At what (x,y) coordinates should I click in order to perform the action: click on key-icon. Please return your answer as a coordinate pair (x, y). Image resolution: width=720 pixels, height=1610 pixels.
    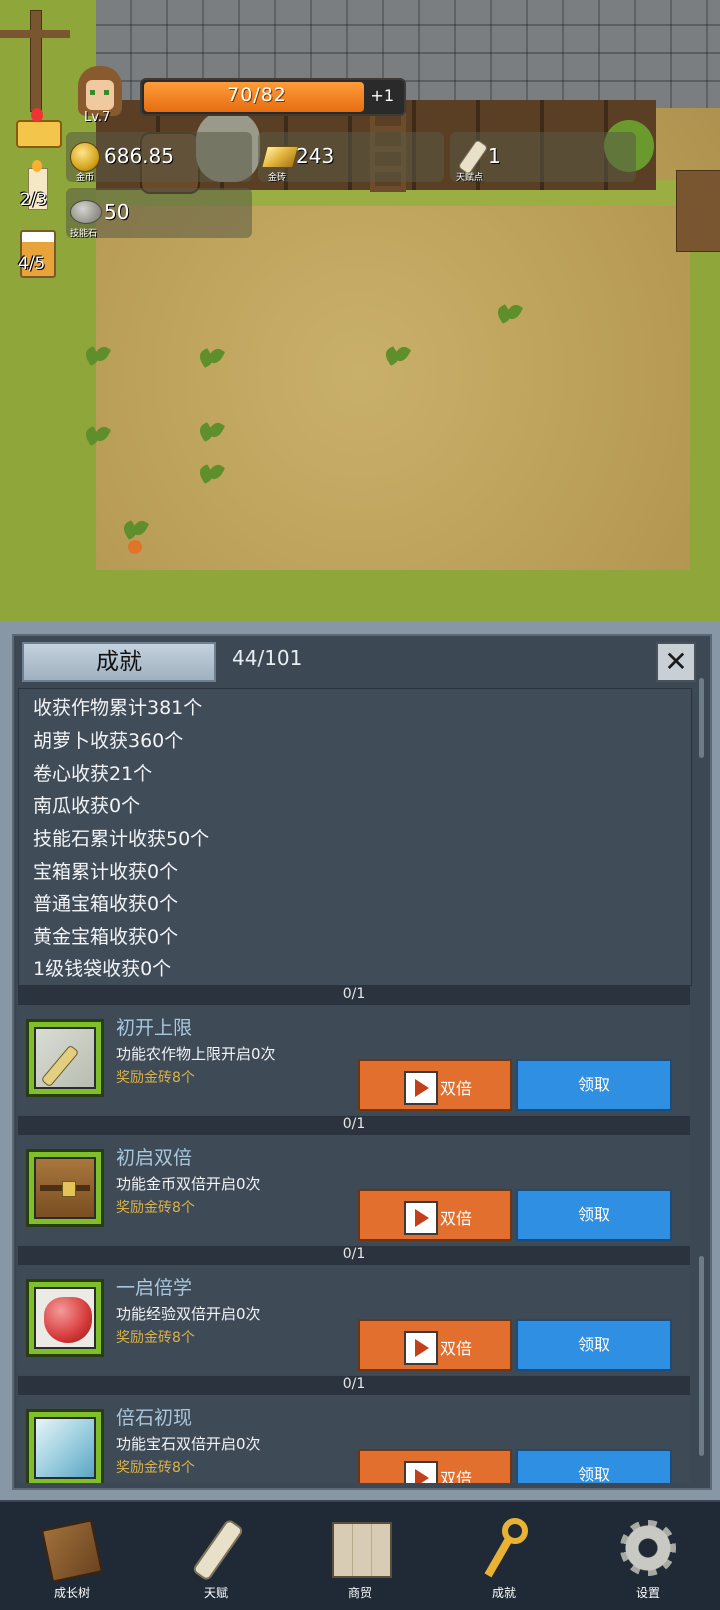
    Looking at the image, I should click on (504, 1548).